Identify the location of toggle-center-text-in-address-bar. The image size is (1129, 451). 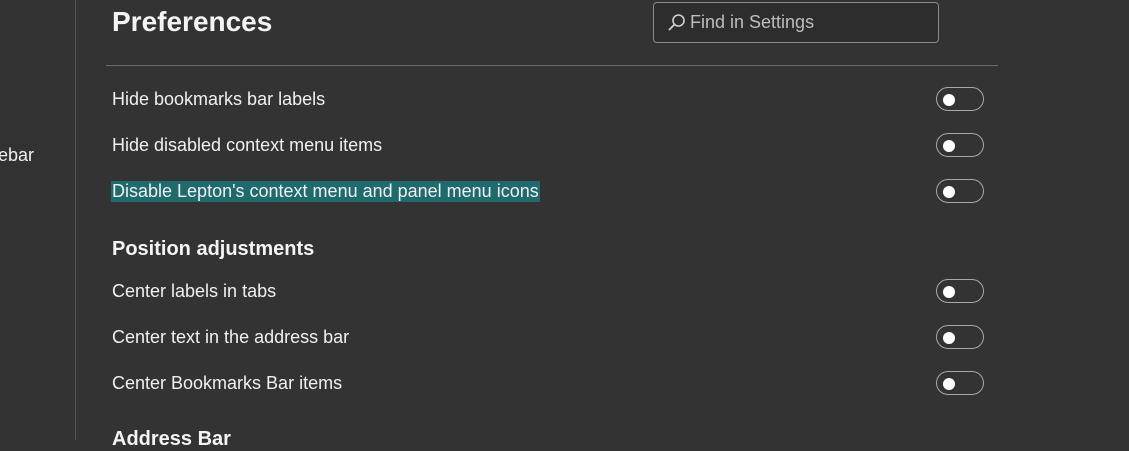
(960, 337).